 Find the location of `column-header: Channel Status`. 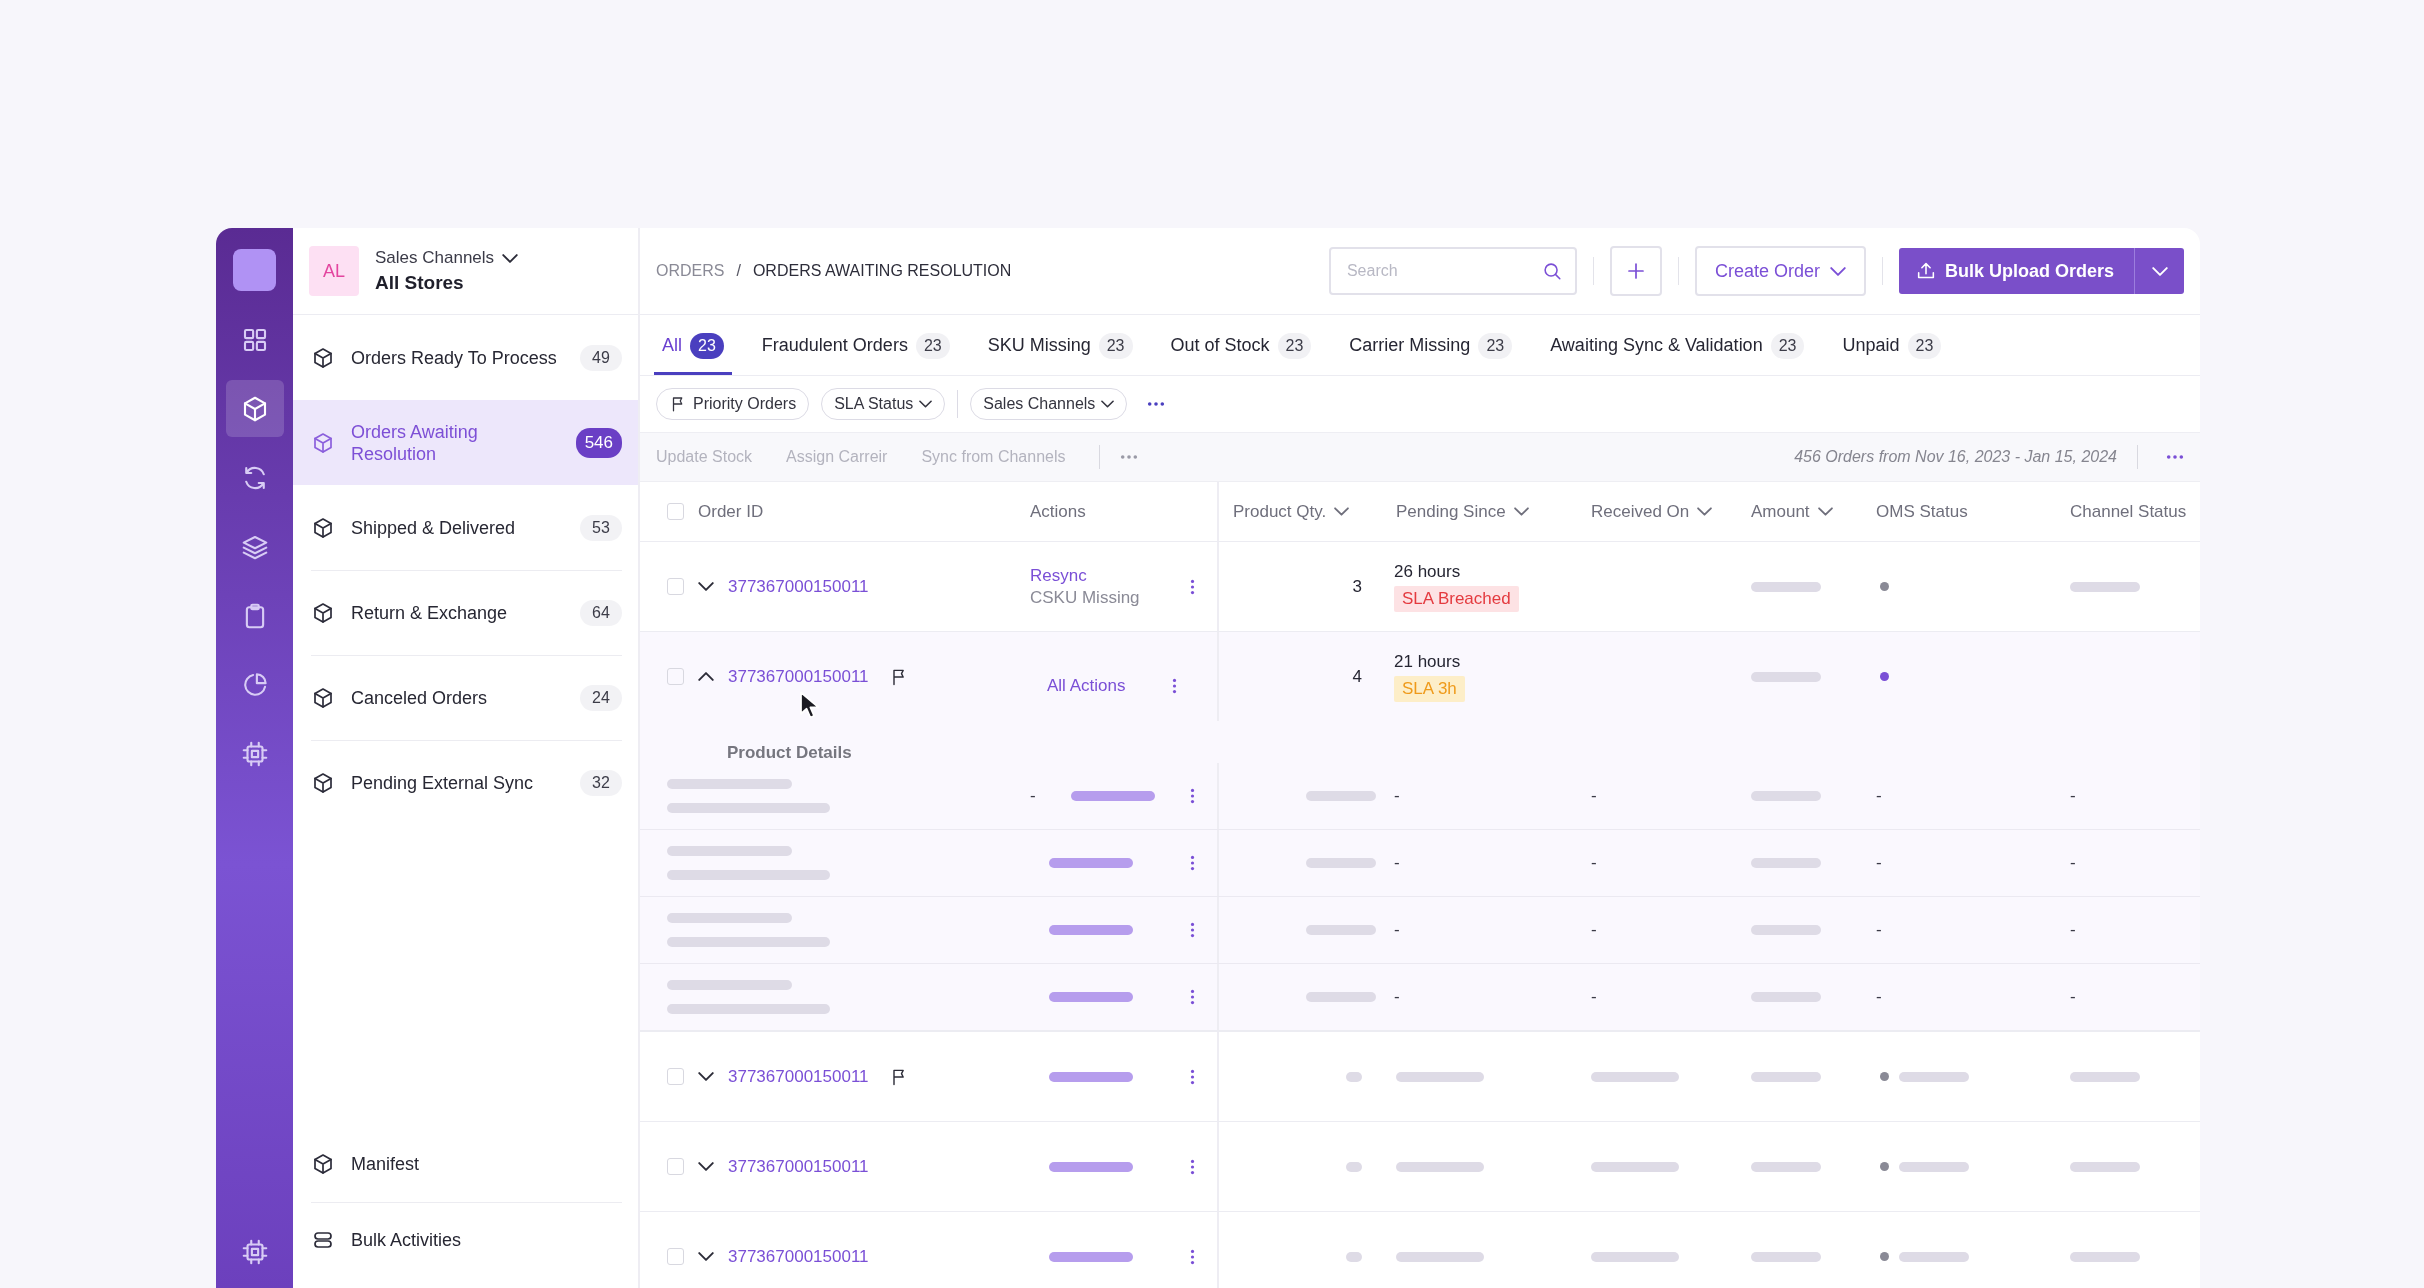

column-header: Channel Status is located at coordinates (2128, 511).